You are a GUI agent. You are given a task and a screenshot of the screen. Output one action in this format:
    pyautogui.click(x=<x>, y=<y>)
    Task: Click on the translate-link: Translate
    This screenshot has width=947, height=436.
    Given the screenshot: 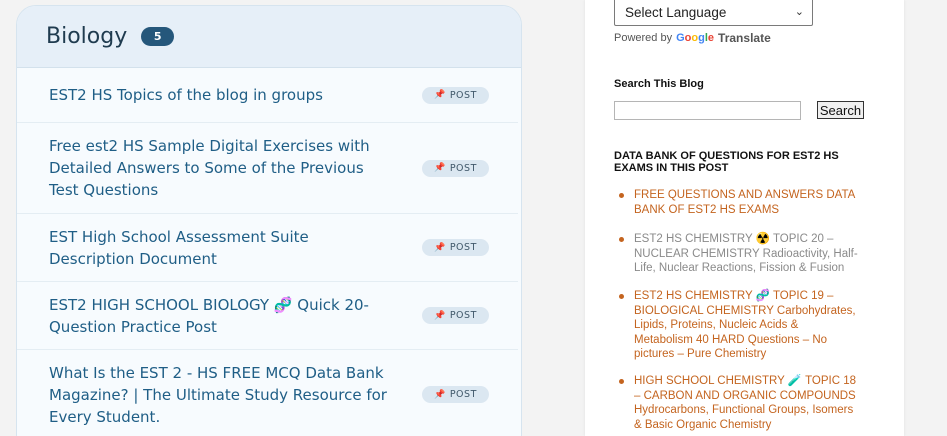 What is the action you would take?
    pyautogui.click(x=744, y=38)
    